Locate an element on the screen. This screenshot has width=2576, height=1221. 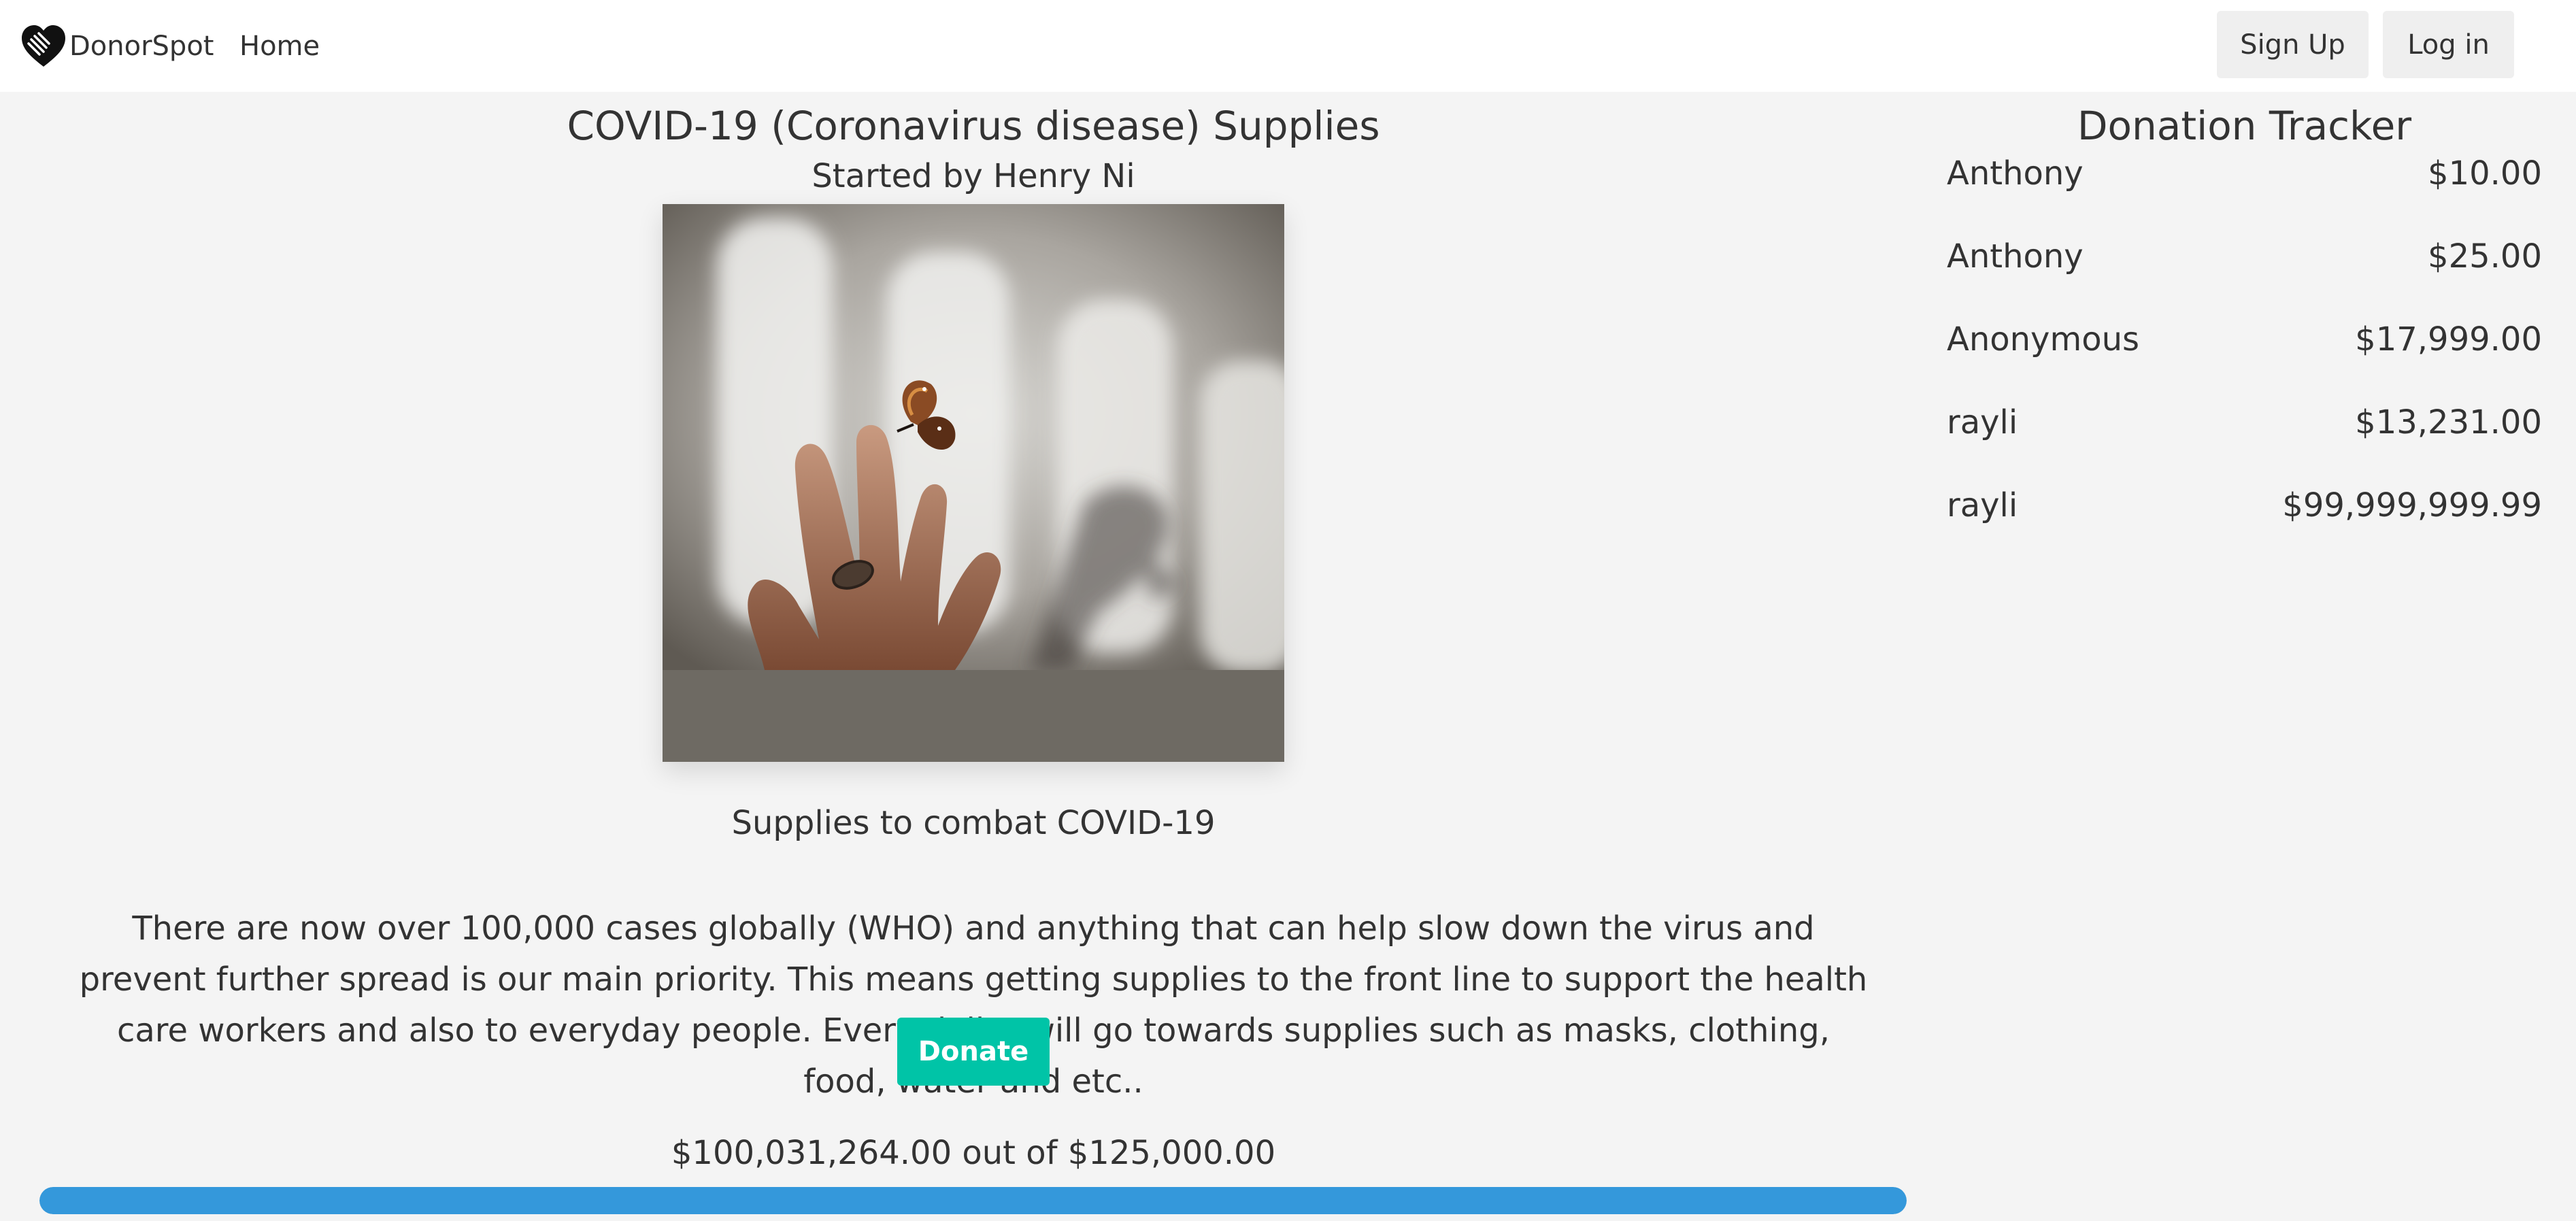
hands-heart-icon is located at coordinates (43, 46).